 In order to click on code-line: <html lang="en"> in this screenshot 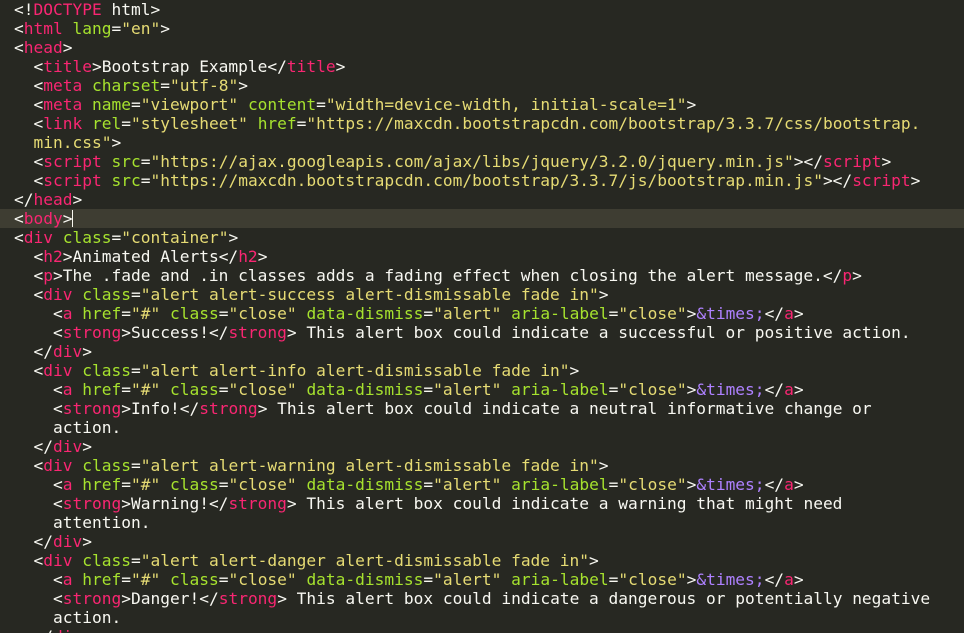, I will do `click(482, 28)`.